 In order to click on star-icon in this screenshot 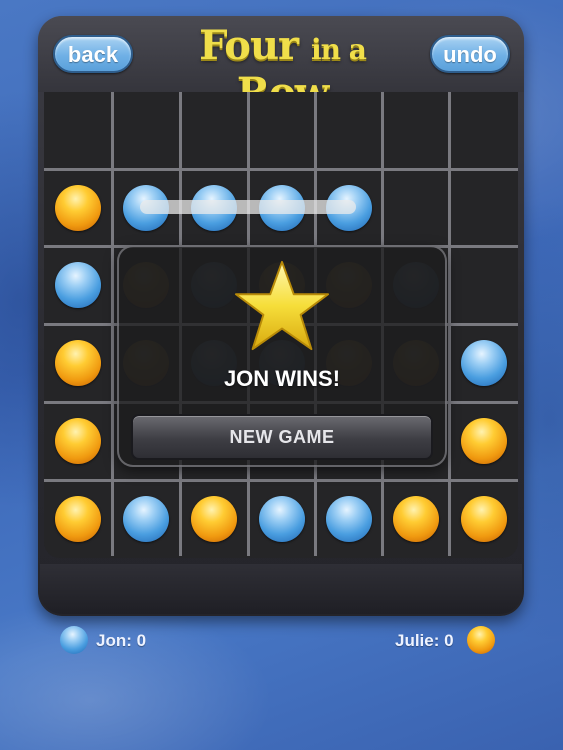, I will do `click(282, 305)`.